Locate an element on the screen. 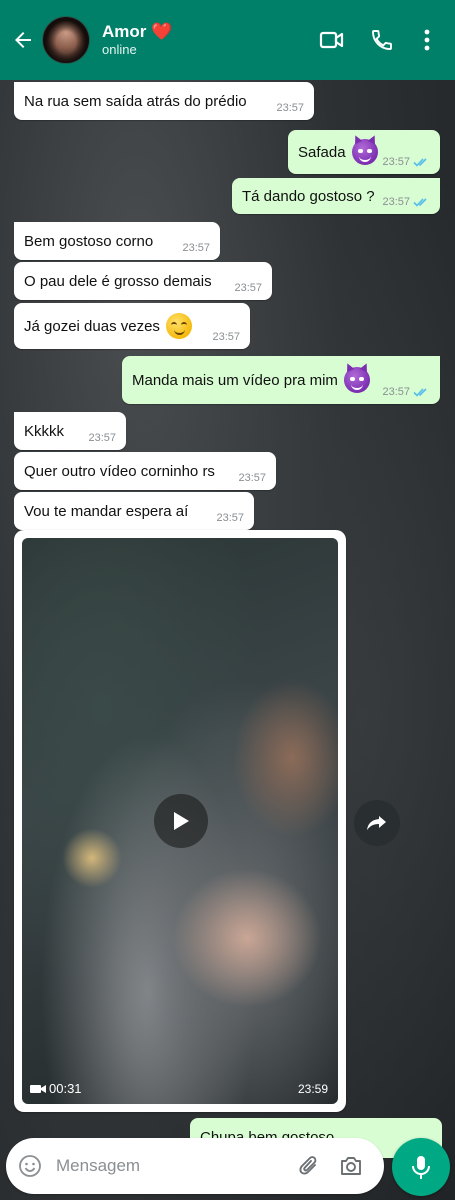  back-button is located at coordinates (23, 40).